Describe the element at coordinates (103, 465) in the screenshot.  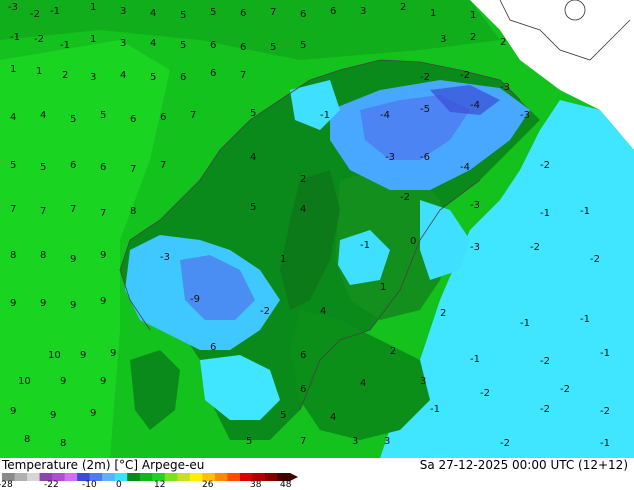
I see `map-title: Temperature (2m) [°C] Arpege-eu` at that location.